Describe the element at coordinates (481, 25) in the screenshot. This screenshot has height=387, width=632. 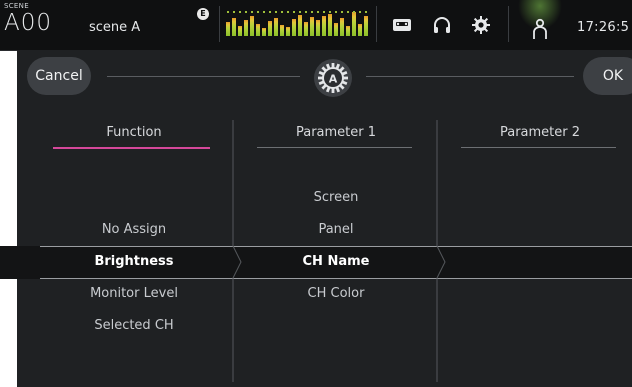
I see `gear-icon` at that location.